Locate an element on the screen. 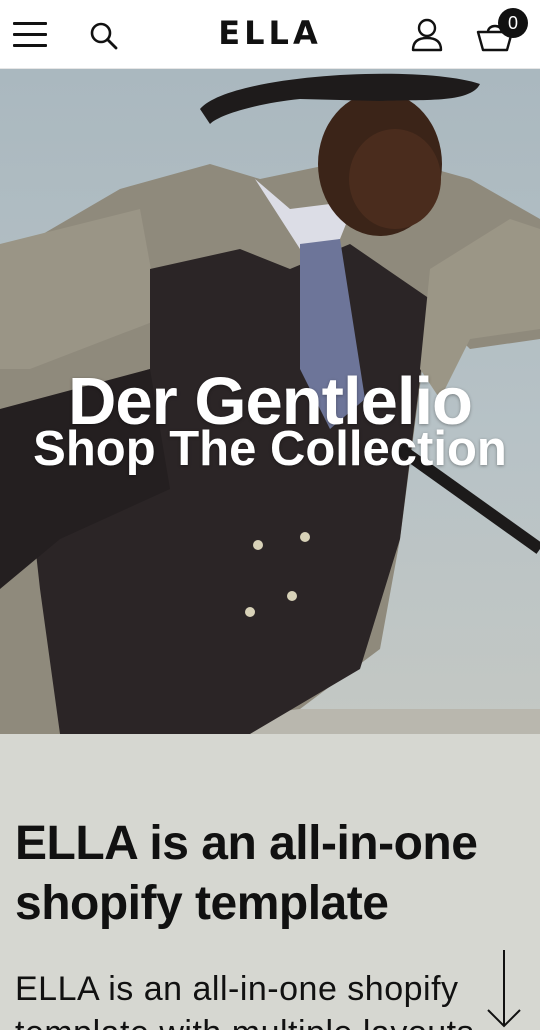 This screenshot has width=540, height=1030. site-logo: ELLA is located at coordinates (270, 33).